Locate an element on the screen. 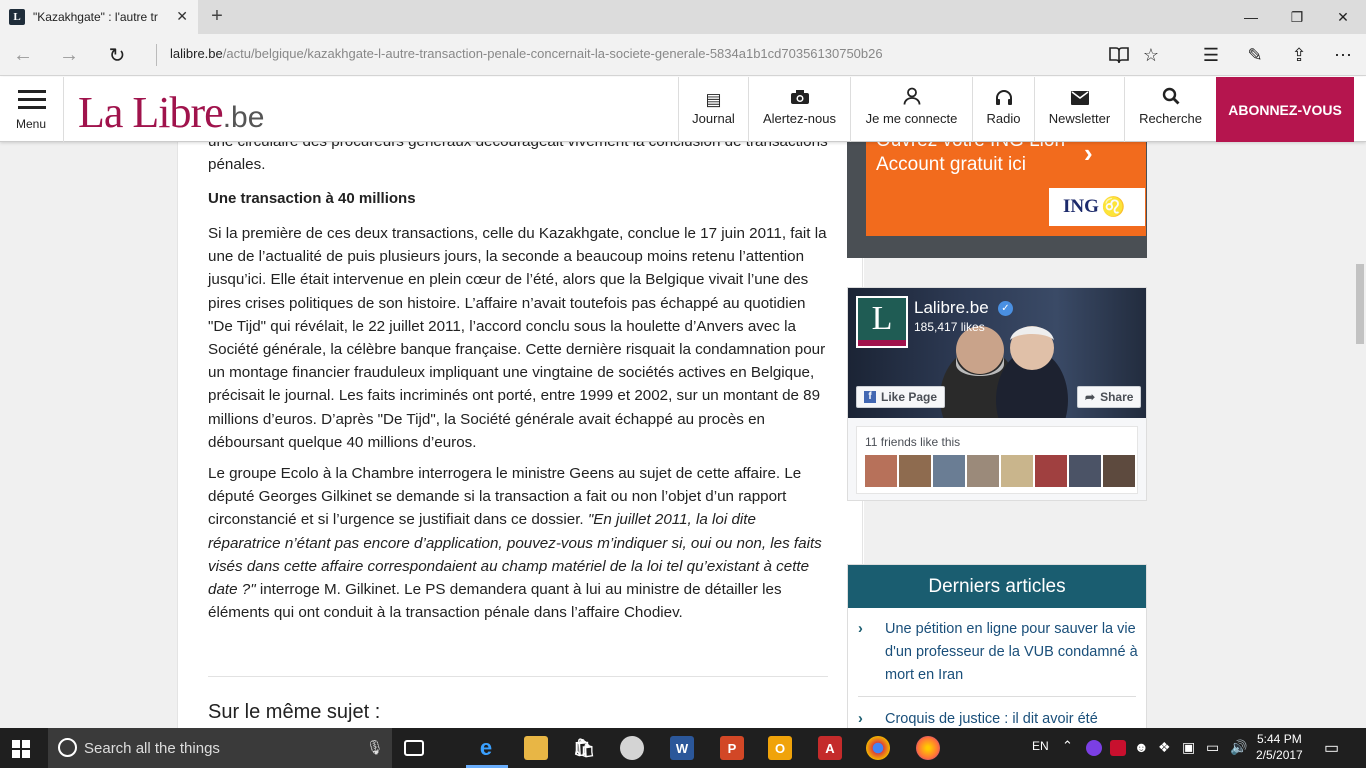 Image resolution: width=1366 pixels, height=768 pixels. outlook-icon: O is located at coordinates (780, 748).